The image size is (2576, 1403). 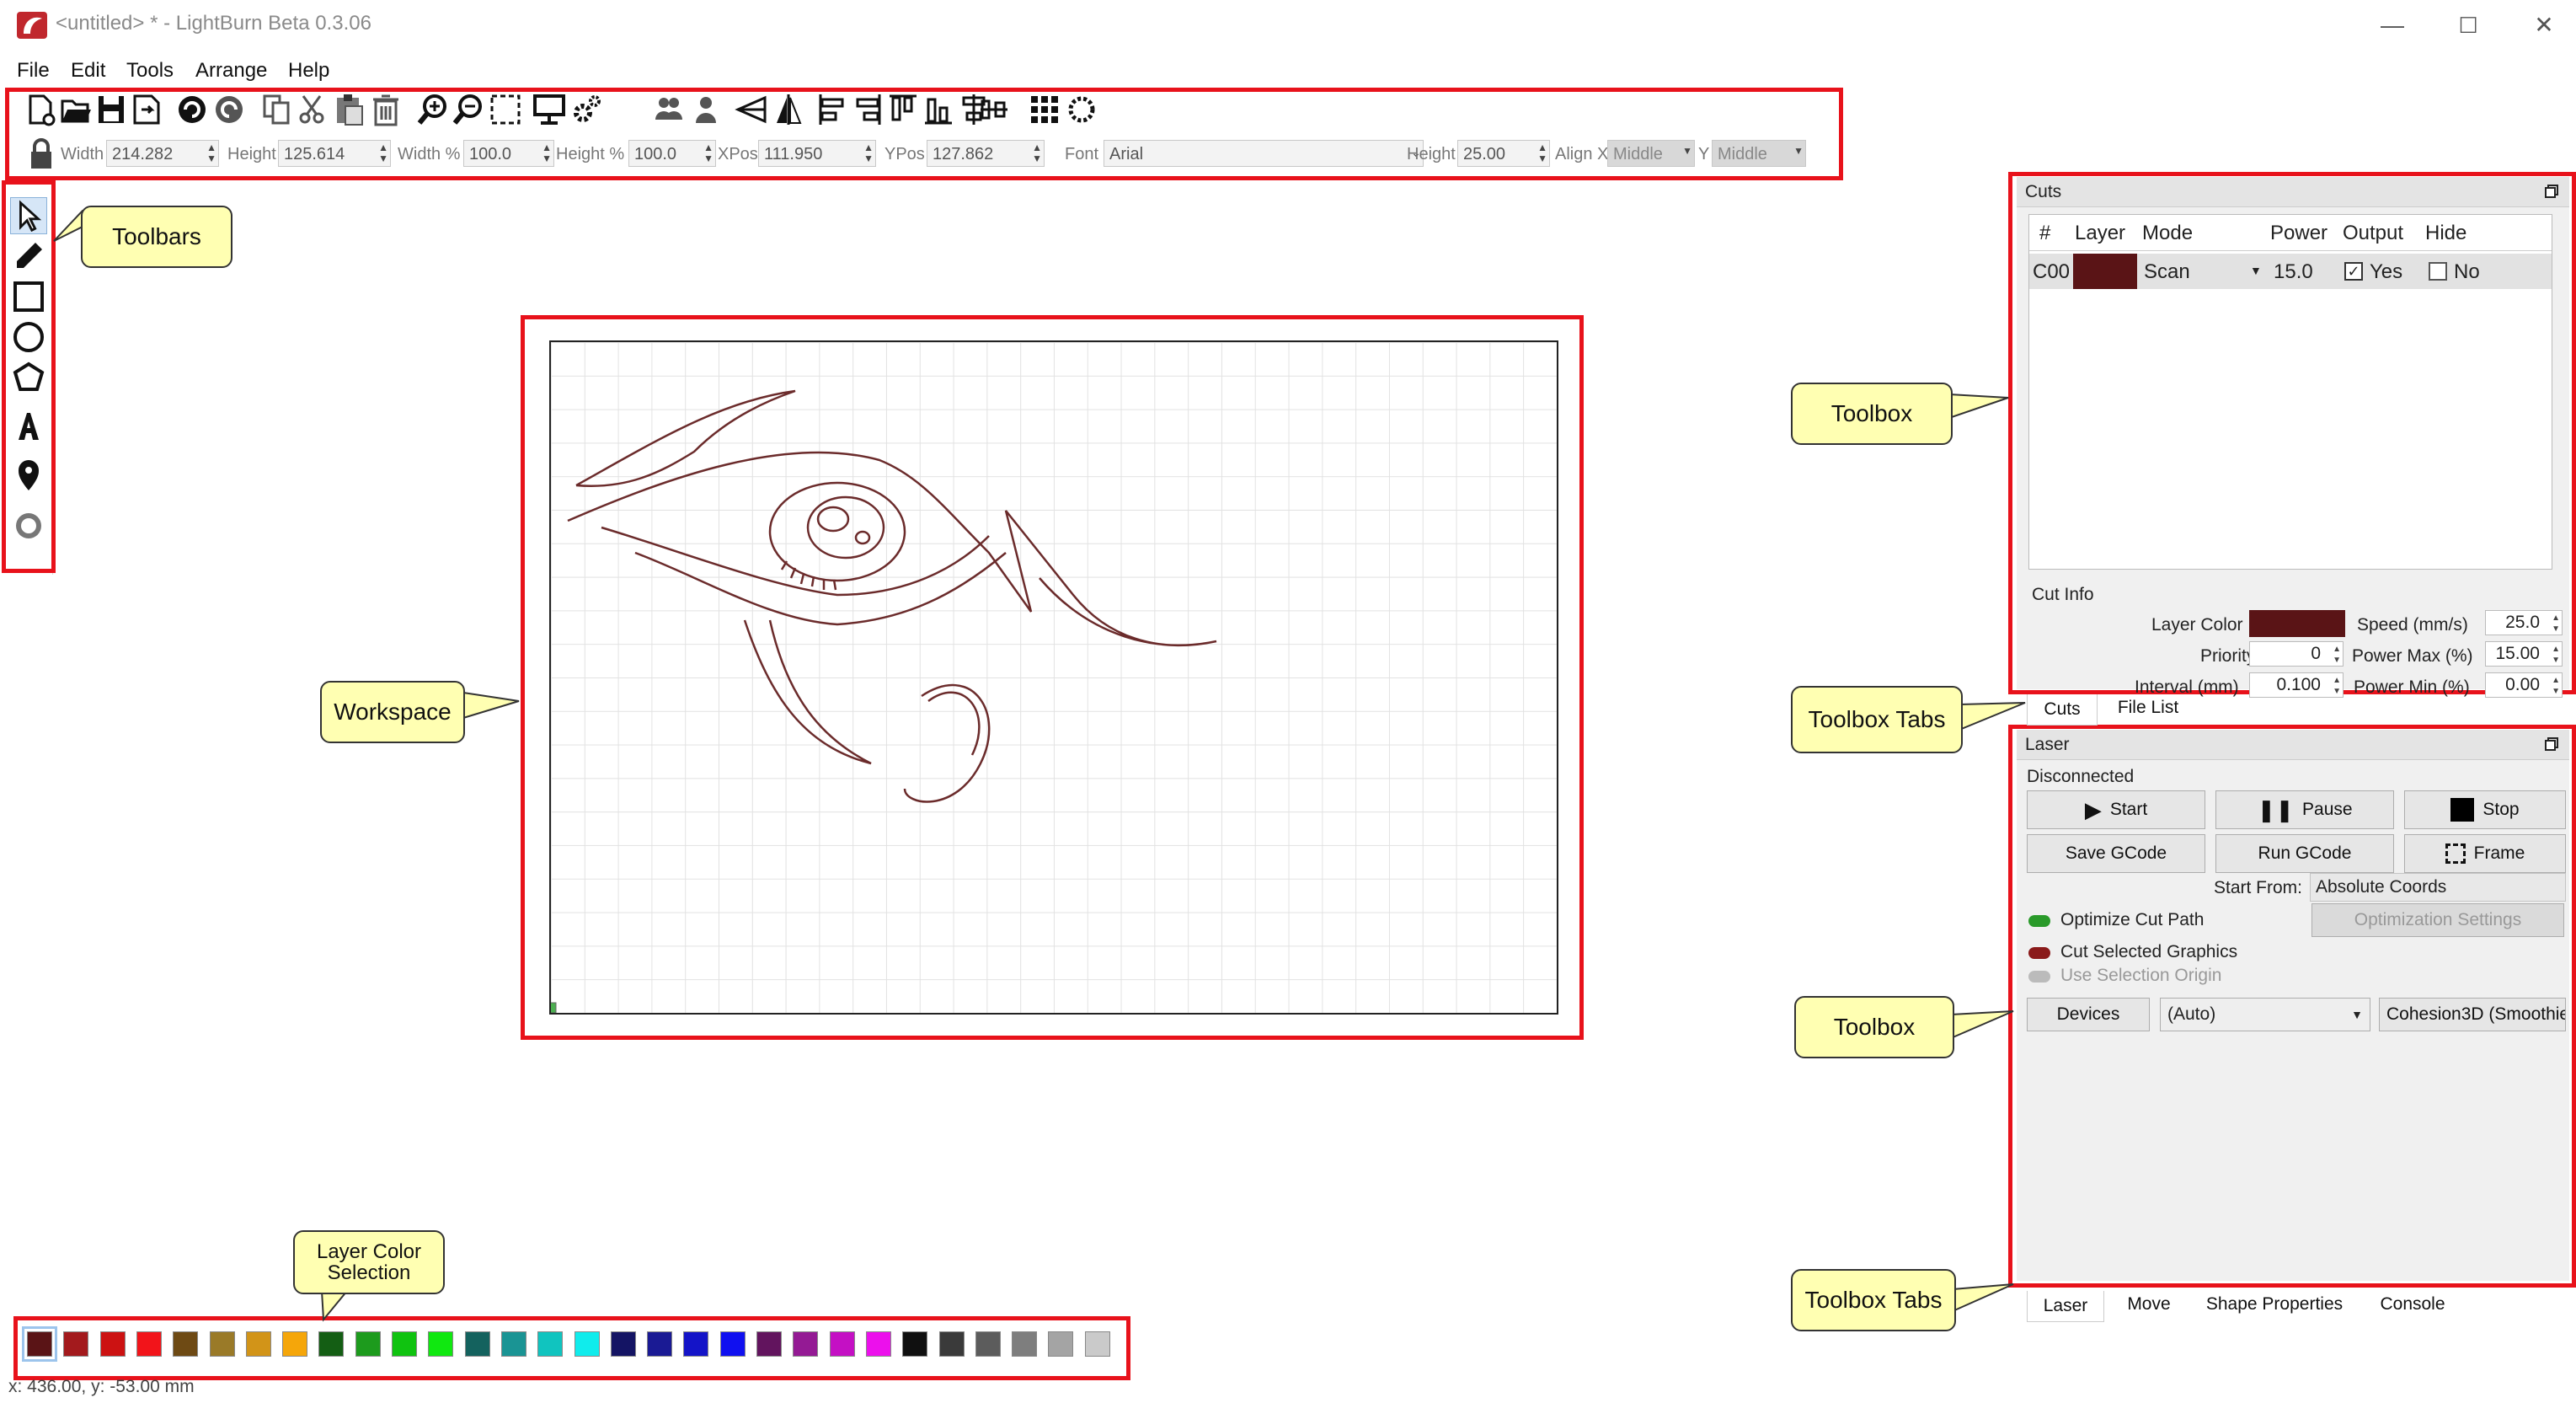 What do you see at coordinates (2501, 810) in the screenshot?
I see `stop-label: Stop` at bounding box center [2501, 810].